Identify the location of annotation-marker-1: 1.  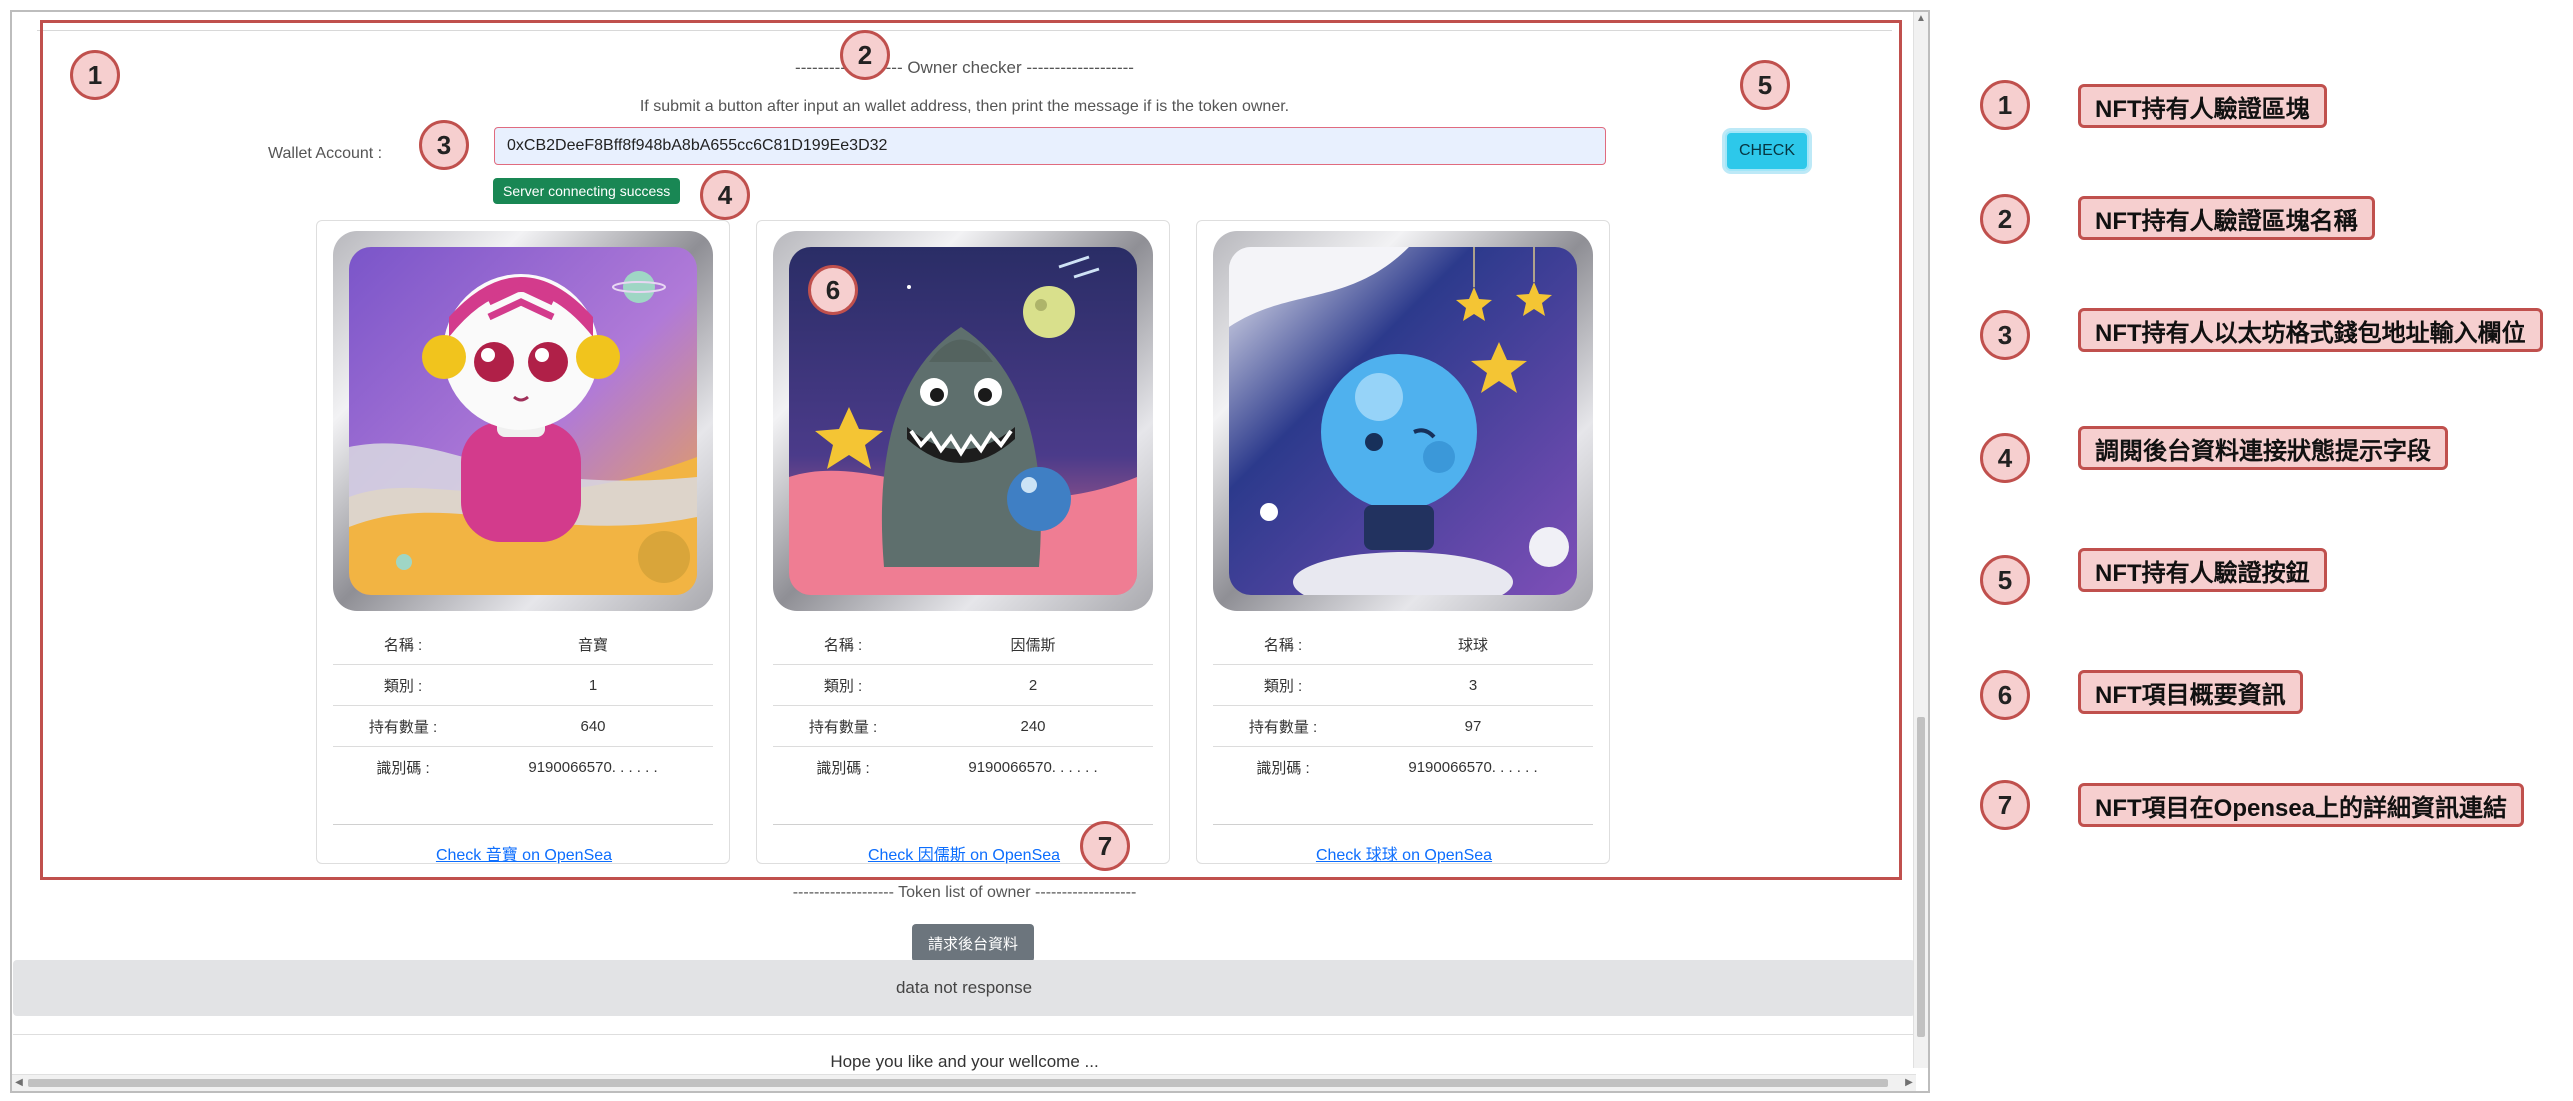
(95, 75).